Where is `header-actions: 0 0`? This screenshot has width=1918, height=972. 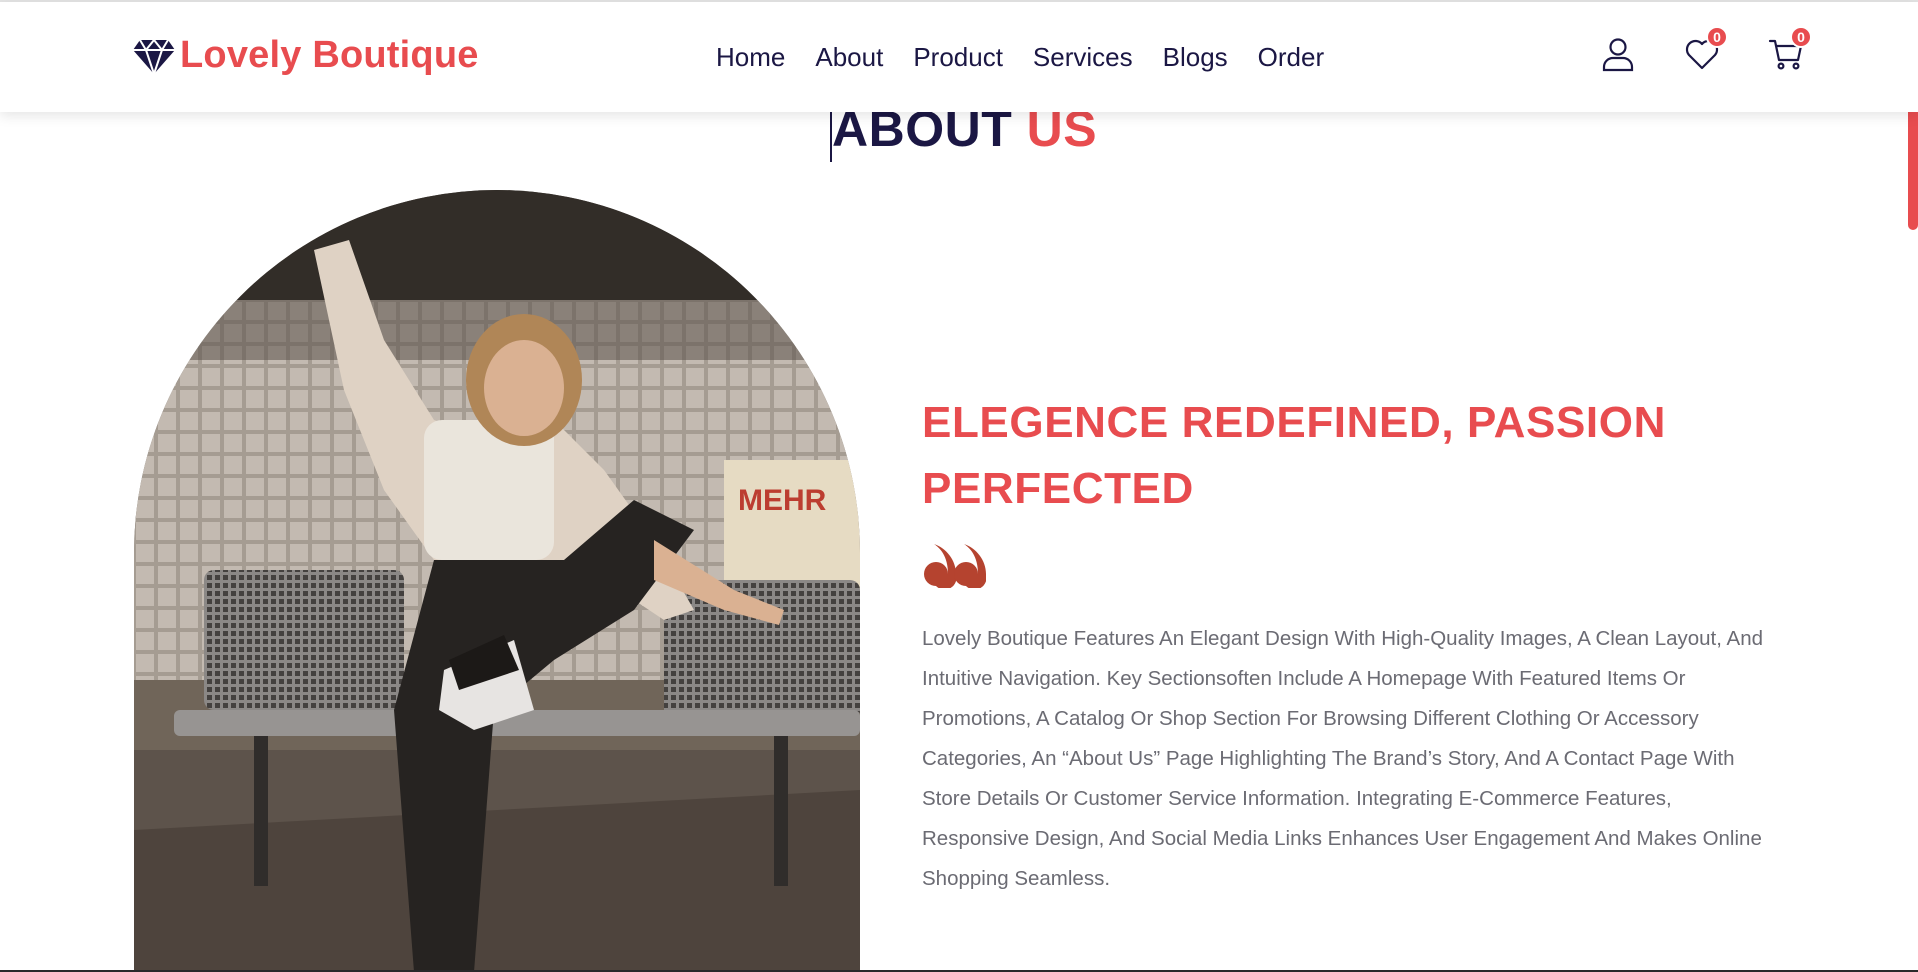 header-actions: 0 0 is located at coordinates (1716, 51).